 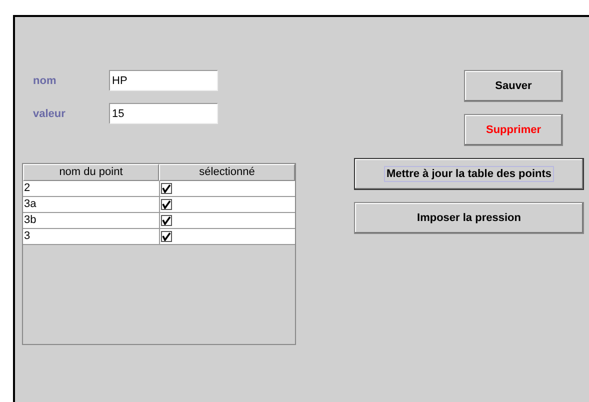 What do you see at coordinates (469, 174) in the screenshot?
I see `action-button: Mettre à jour la table des points` at bounding box center [469, 174].